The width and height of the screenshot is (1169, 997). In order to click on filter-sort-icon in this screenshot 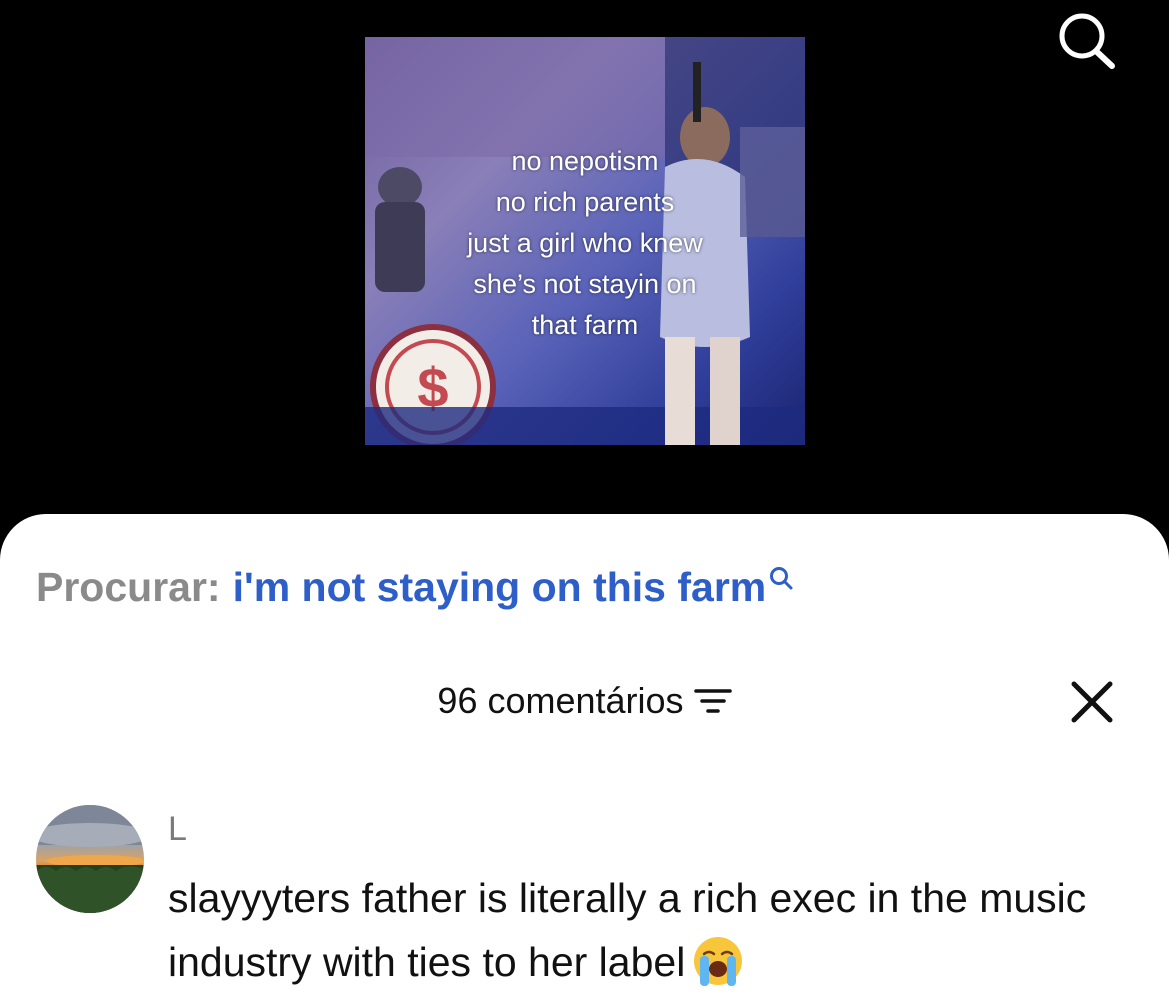, I will do `click(712, 701)`.